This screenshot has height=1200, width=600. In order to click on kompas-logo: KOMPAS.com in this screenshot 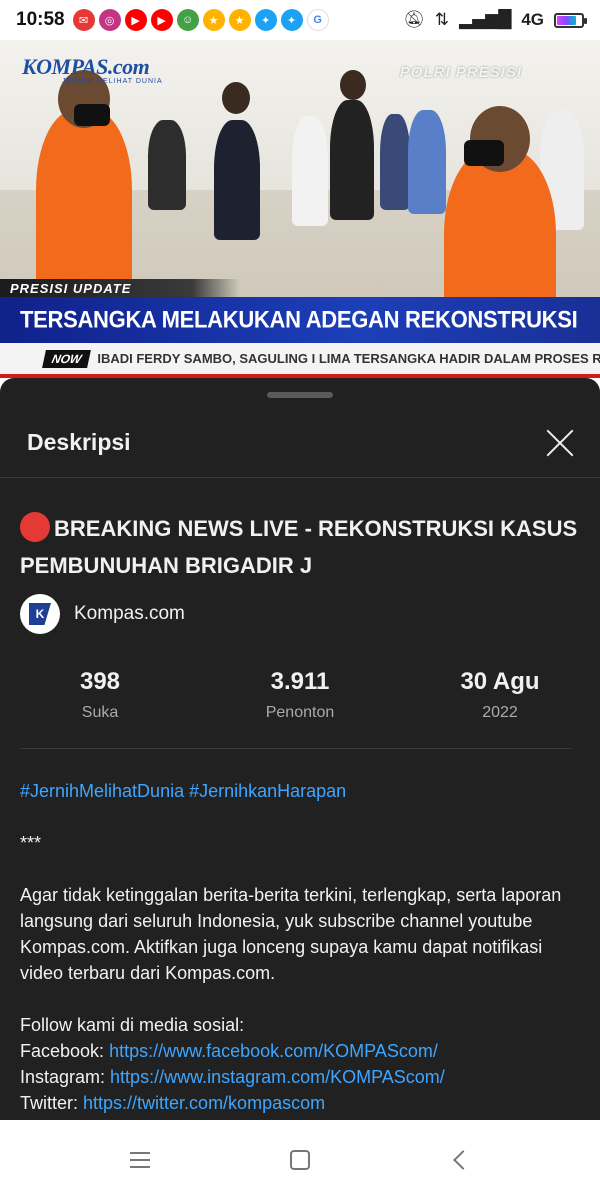, I will do `click(86, 66)`.